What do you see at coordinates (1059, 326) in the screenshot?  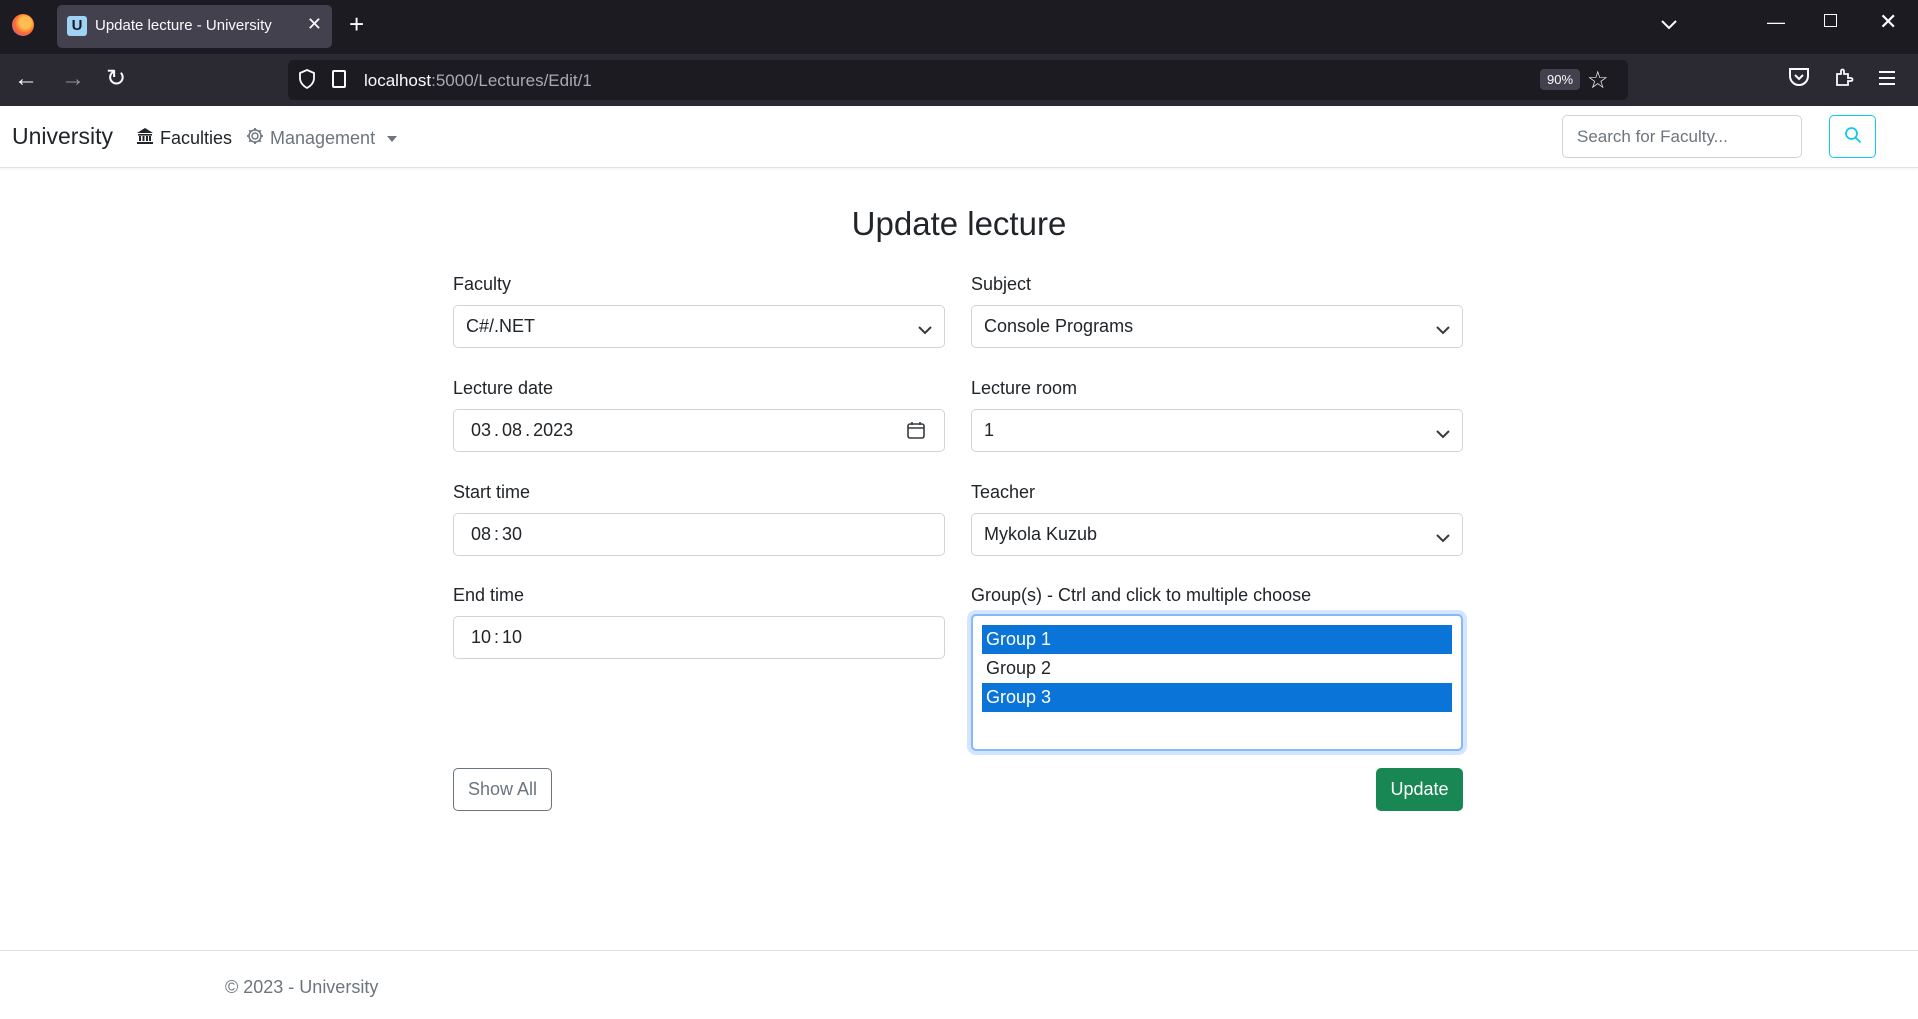 I see `subject-value: Console Programs` at bounding box center [1059, 326].